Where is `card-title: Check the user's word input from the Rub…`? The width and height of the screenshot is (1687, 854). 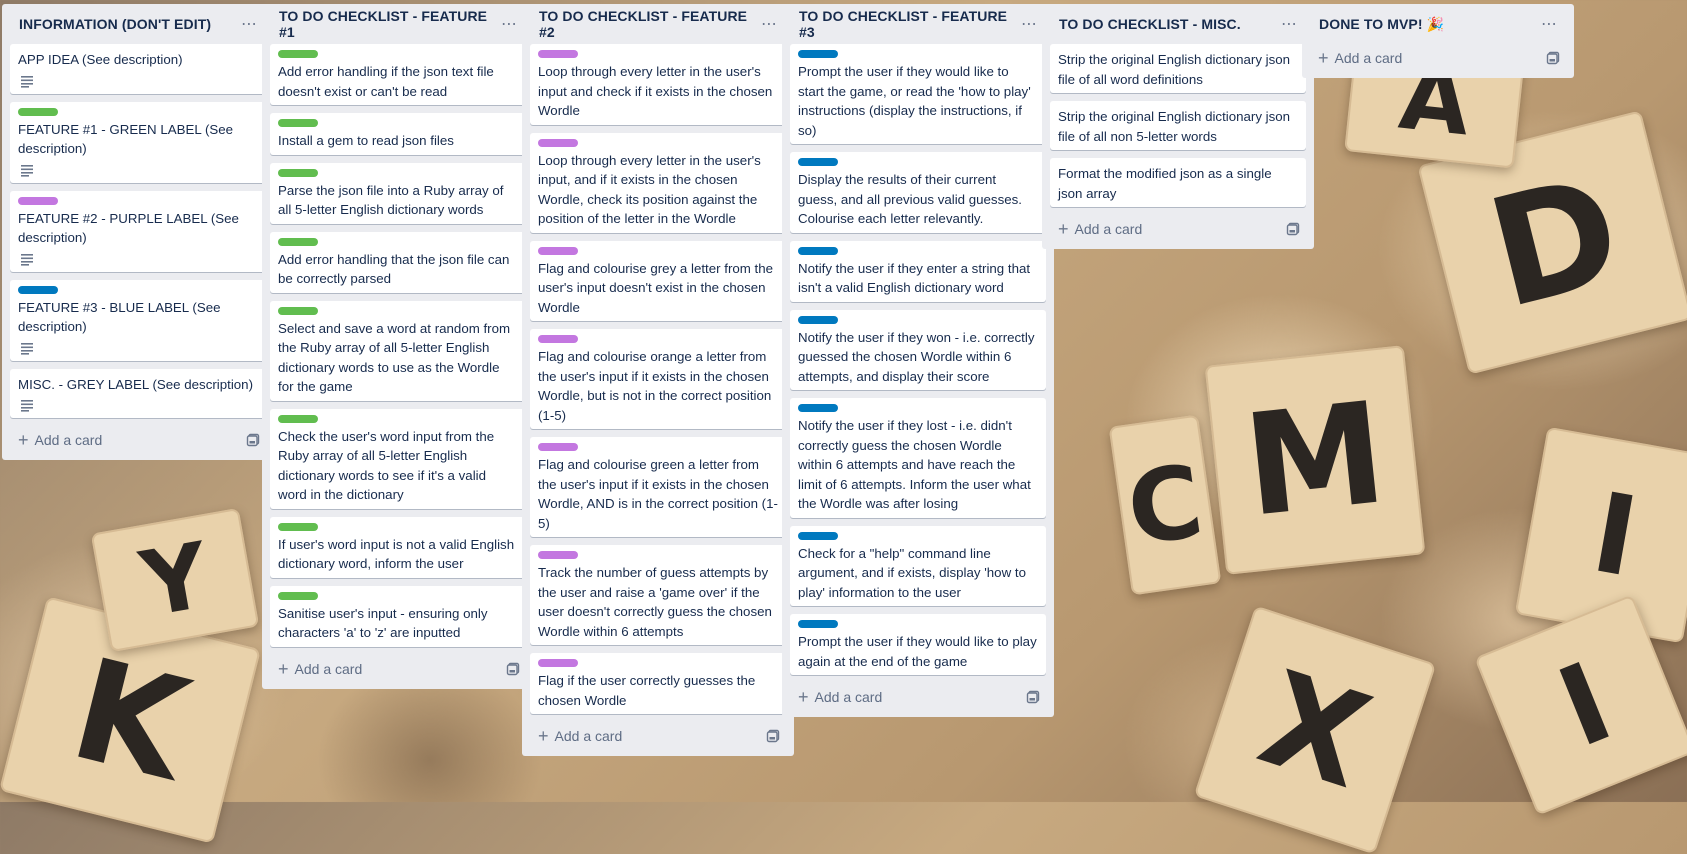
card-title: Check the user's word input from the Rub… is located at coordinates (386, 465).